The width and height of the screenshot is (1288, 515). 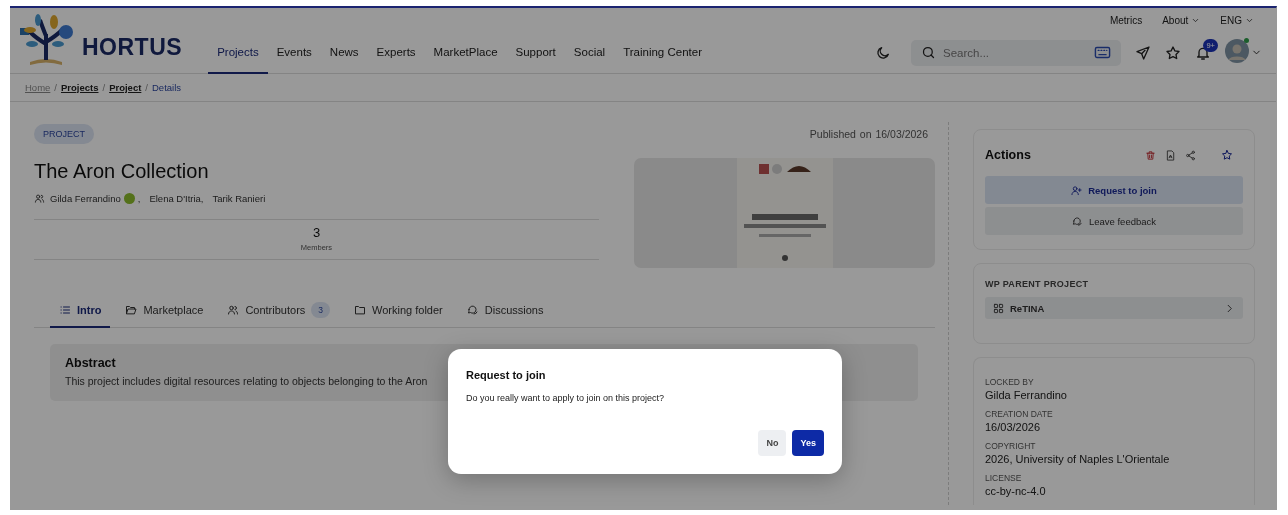 I want to click on feedback-button: Leave feedback, so click(x=1114, y=221).